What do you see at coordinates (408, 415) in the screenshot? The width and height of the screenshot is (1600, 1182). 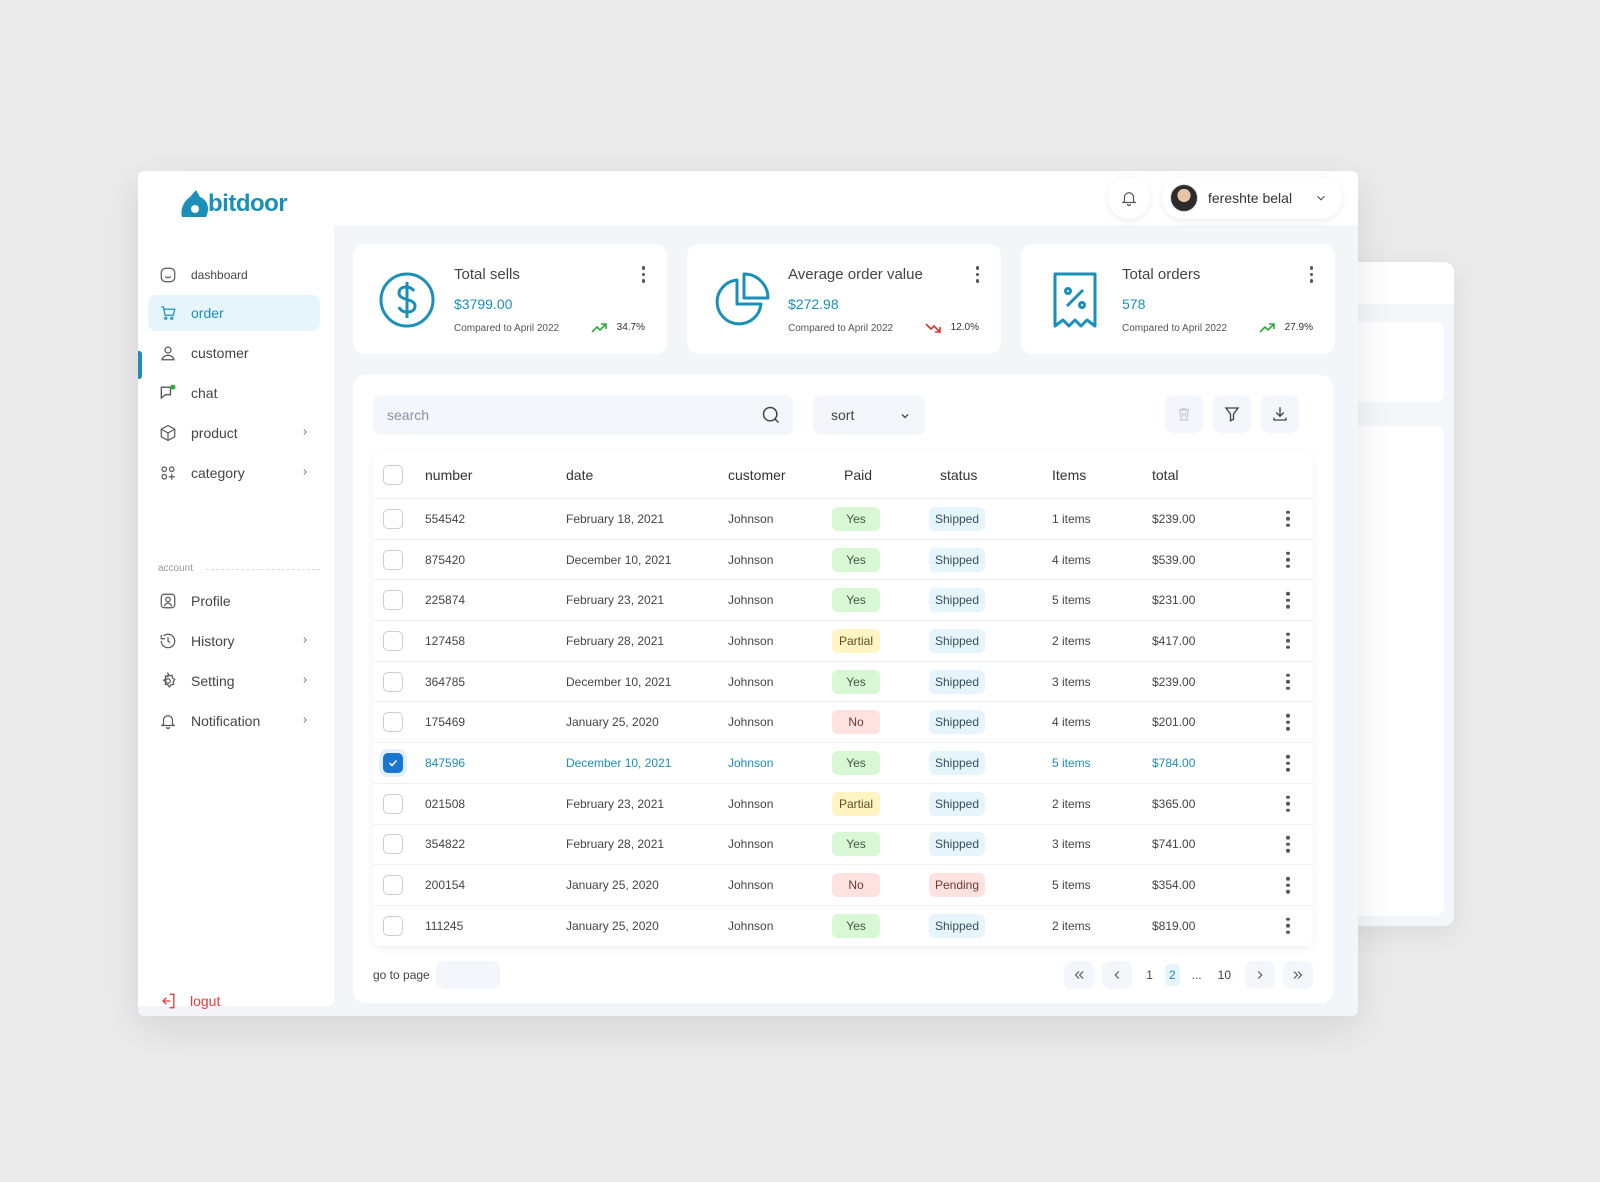 I see `search-placeholder: search` at bounding box center [408, 415].